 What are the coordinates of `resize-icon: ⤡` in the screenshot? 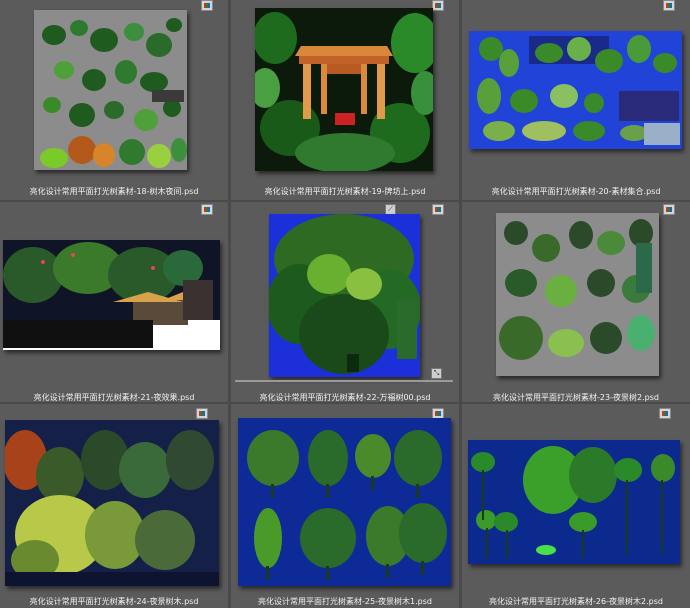 It's located at (436, 373).